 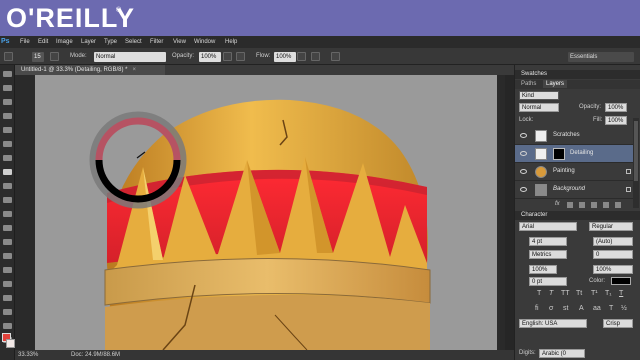 I want to click on brush-preset-icon, so click(x=8, y=56).